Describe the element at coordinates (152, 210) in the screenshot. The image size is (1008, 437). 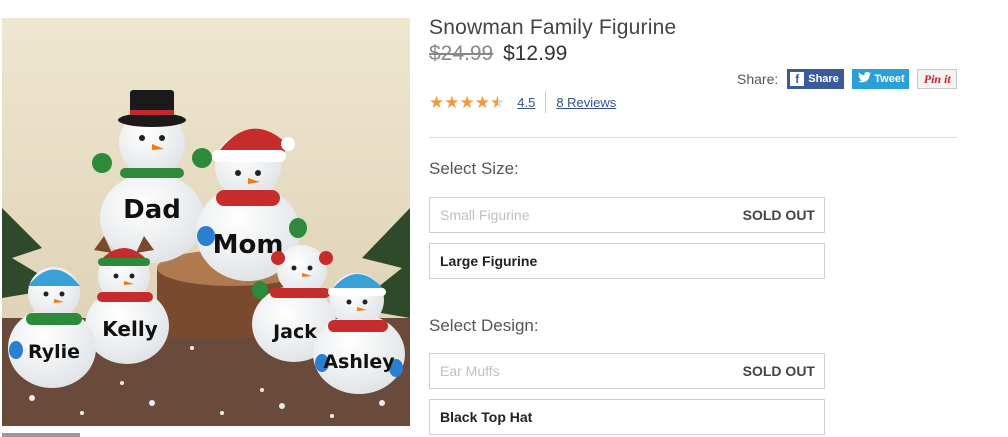
I see `figurine-label-dad: Dad` at that location.